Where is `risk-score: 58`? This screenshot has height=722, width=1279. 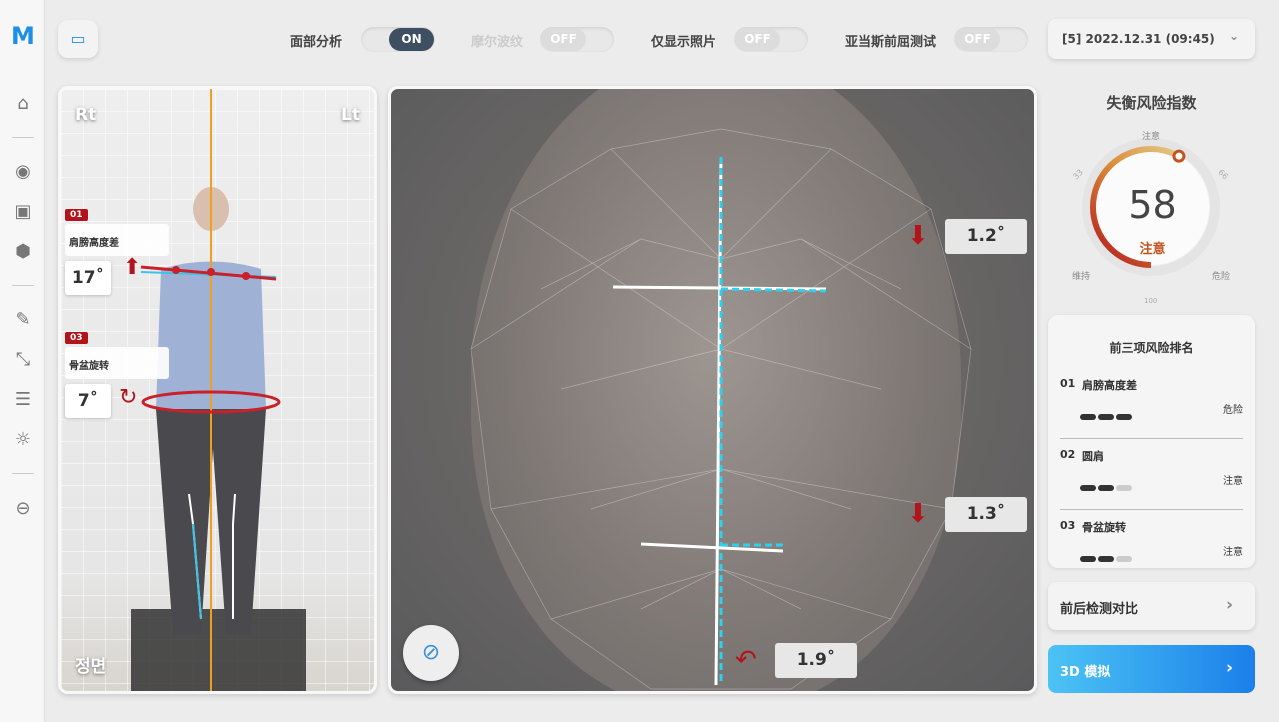 risk-score: 58 is located at coordinates (1152, 205).